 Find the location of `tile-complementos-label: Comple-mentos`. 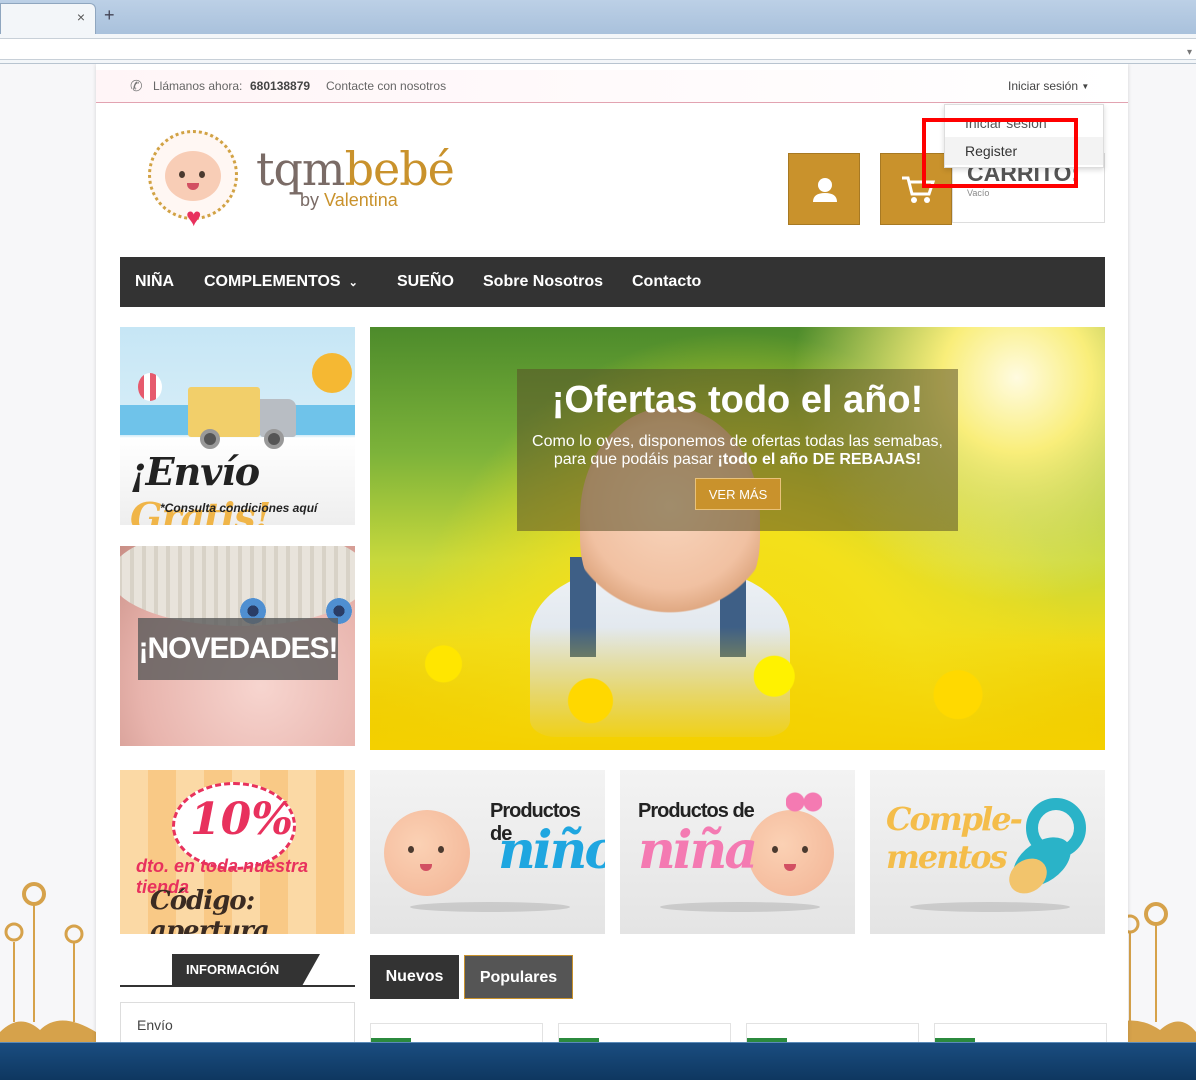

tile-complementos-label: Comple-mentos is located at coordinates (954, 838).